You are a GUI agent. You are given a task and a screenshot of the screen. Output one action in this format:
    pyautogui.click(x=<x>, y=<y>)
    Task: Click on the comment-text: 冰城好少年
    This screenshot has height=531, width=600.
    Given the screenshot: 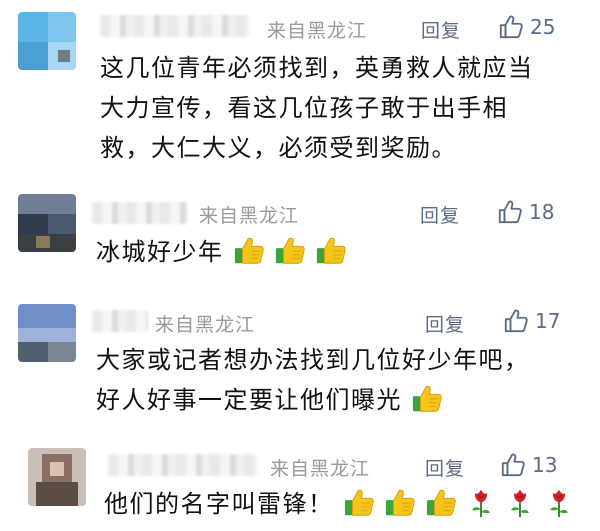 What is the action you would take?
    pyautogui.click(x=221, y=252)
    